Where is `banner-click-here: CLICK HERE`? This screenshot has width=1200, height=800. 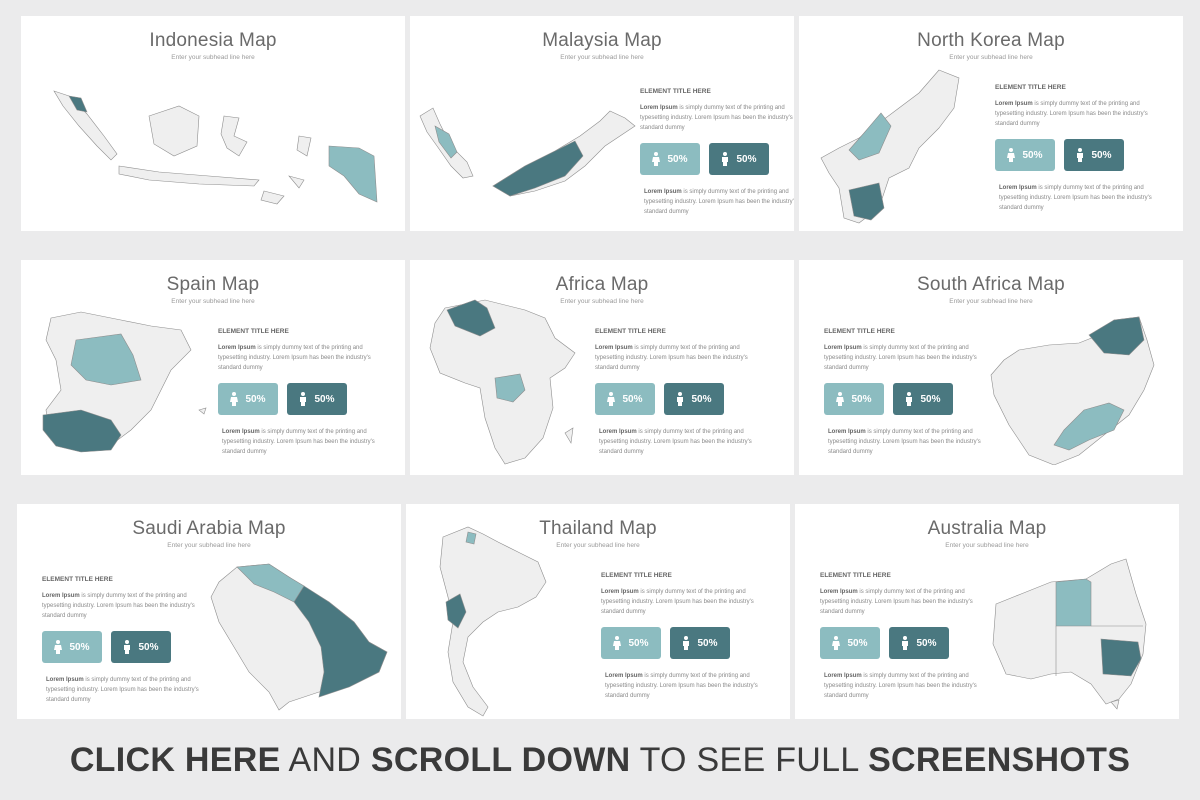
banner-click-here: CLICK HERE is located at coordinates (175, 760).